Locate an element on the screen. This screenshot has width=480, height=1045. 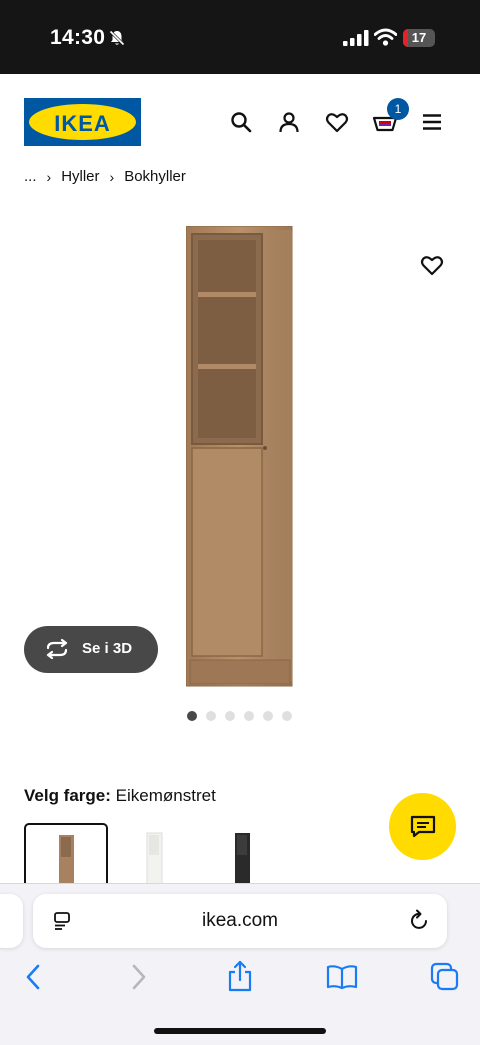
status-time: 14:30 is located at coordinates (78, 37).